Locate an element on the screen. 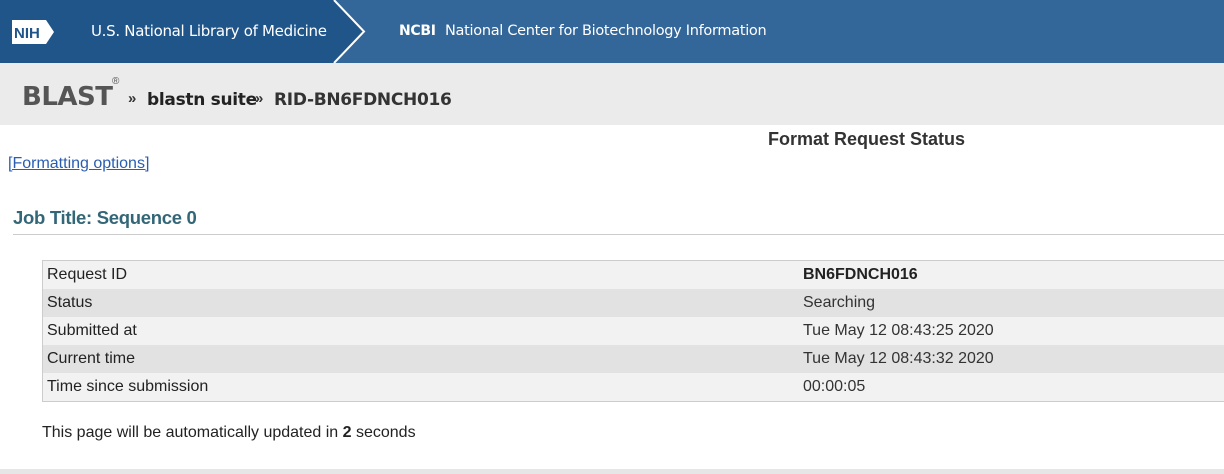  status-label: Current time is located at coordinates (91, 358).